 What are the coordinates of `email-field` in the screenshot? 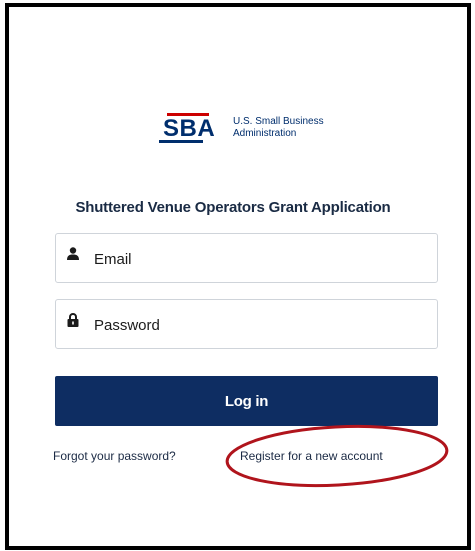 It's located at (246, 258).